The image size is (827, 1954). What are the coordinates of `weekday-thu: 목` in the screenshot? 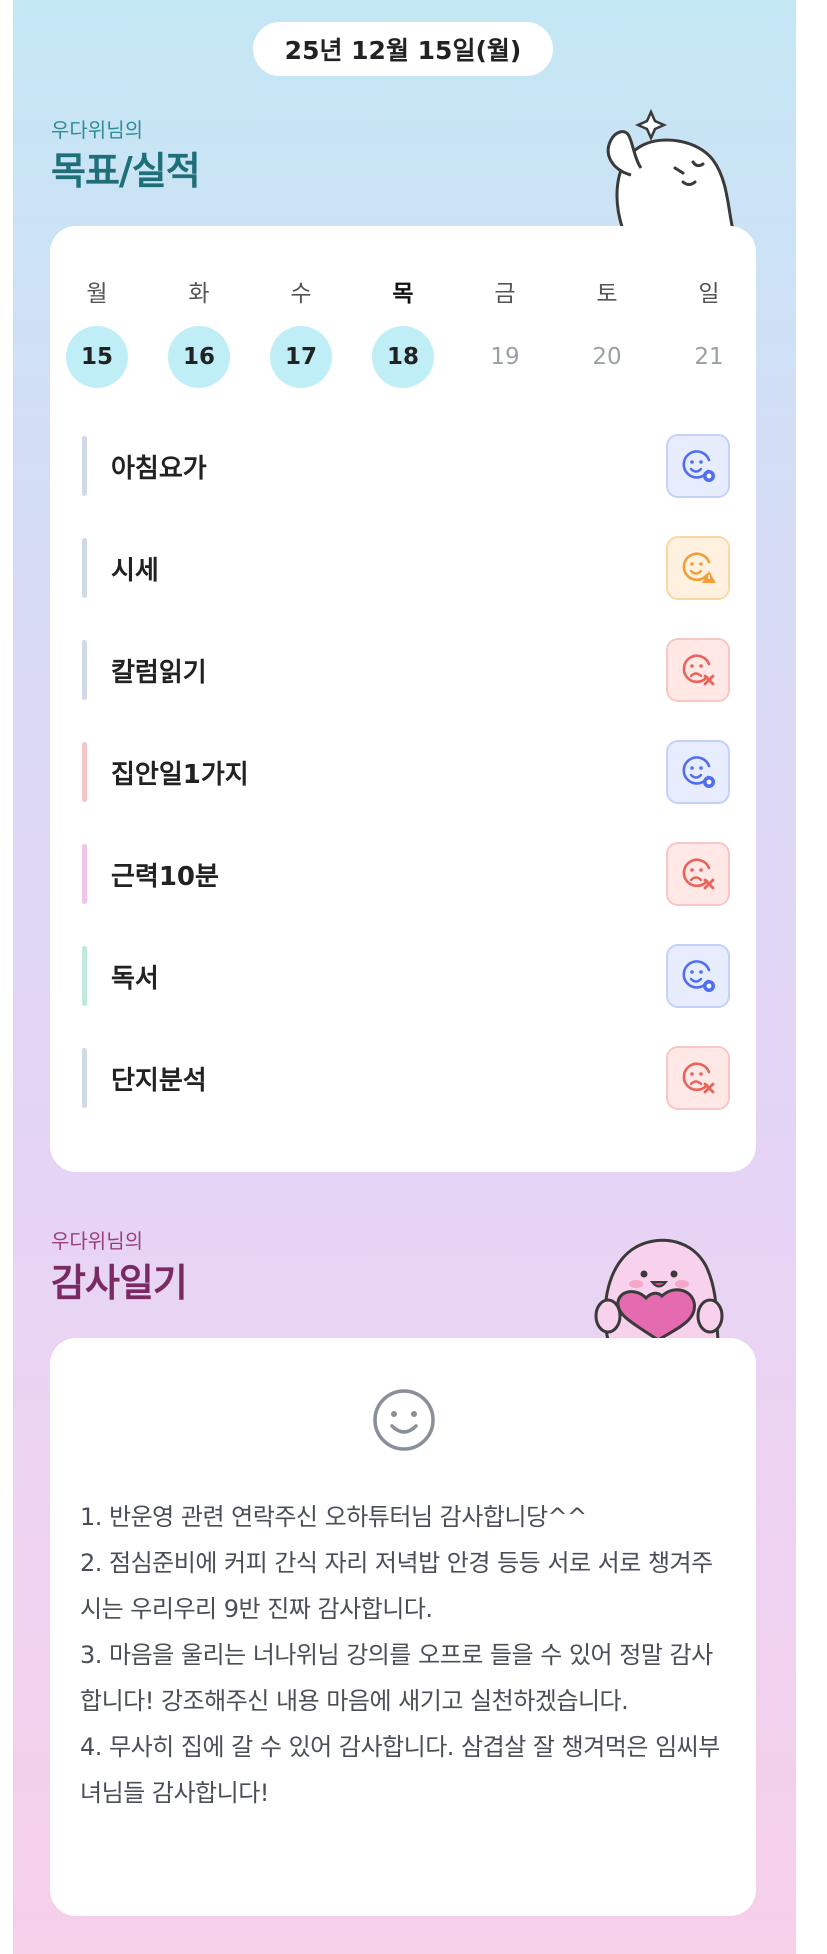 It's located at (403, 291).